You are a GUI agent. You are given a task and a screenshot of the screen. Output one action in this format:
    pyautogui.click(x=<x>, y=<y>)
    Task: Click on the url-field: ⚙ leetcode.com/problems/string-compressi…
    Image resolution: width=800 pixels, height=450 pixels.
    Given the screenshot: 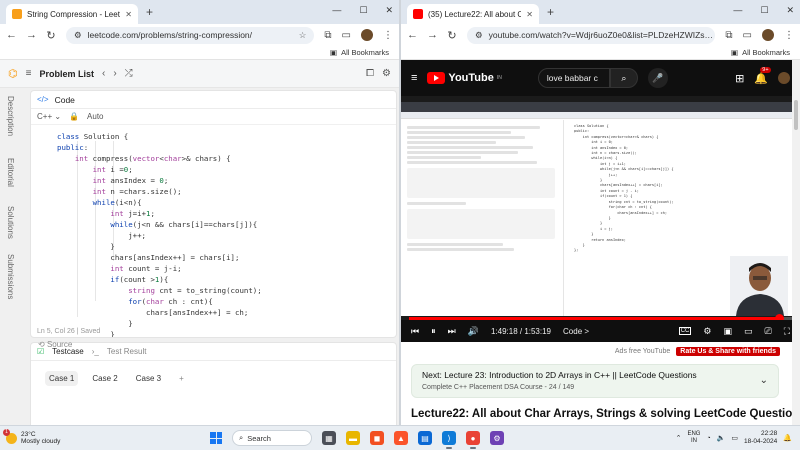 What is the action you would take?
    pyautogui.click(x=190, y=35)
    